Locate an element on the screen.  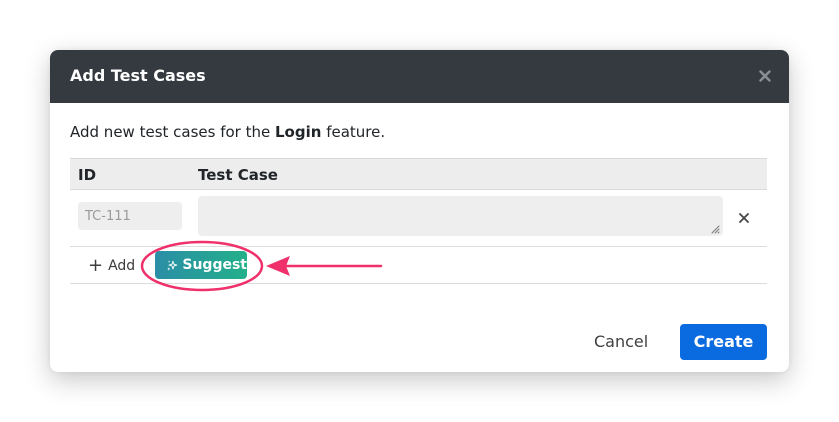
add-row-button: + Add is located at coordinates (111, 266).